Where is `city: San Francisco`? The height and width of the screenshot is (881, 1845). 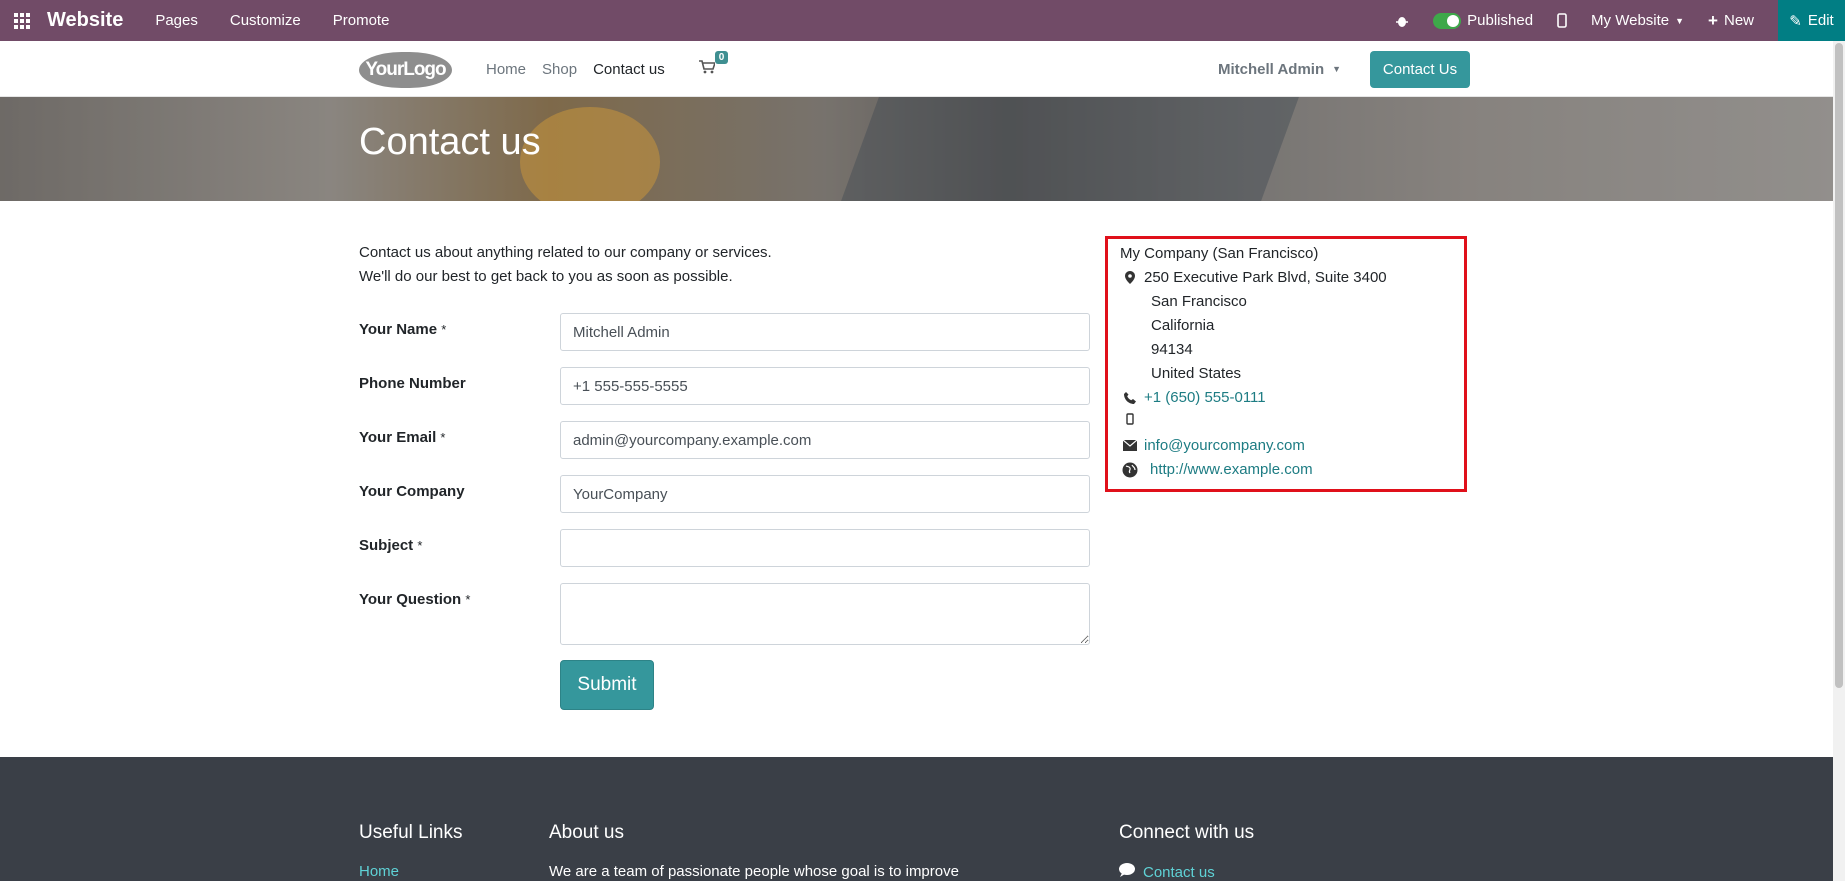 city: San Francisco is located at coordinates (1199, 301).